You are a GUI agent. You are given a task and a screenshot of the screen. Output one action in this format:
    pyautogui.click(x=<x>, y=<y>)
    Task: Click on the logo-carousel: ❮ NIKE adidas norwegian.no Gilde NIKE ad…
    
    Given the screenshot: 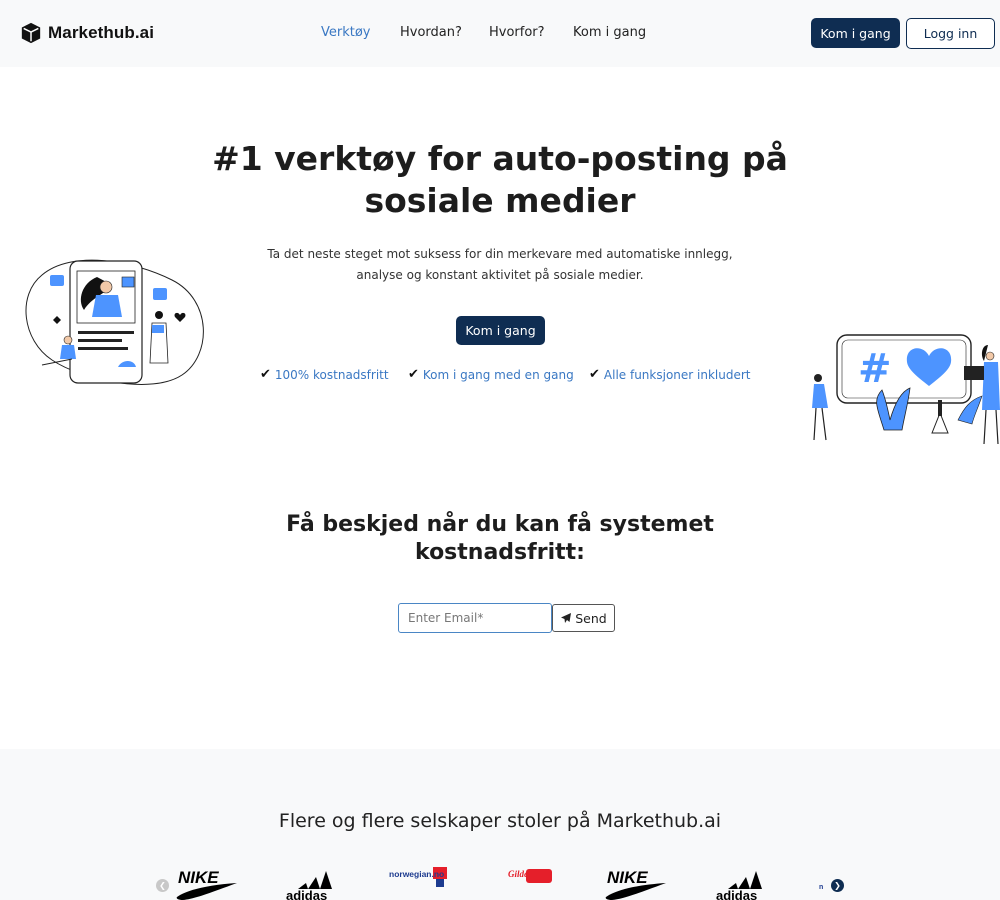 What is the action you would take?
    pyautogui.click(x=500, y=883)
    